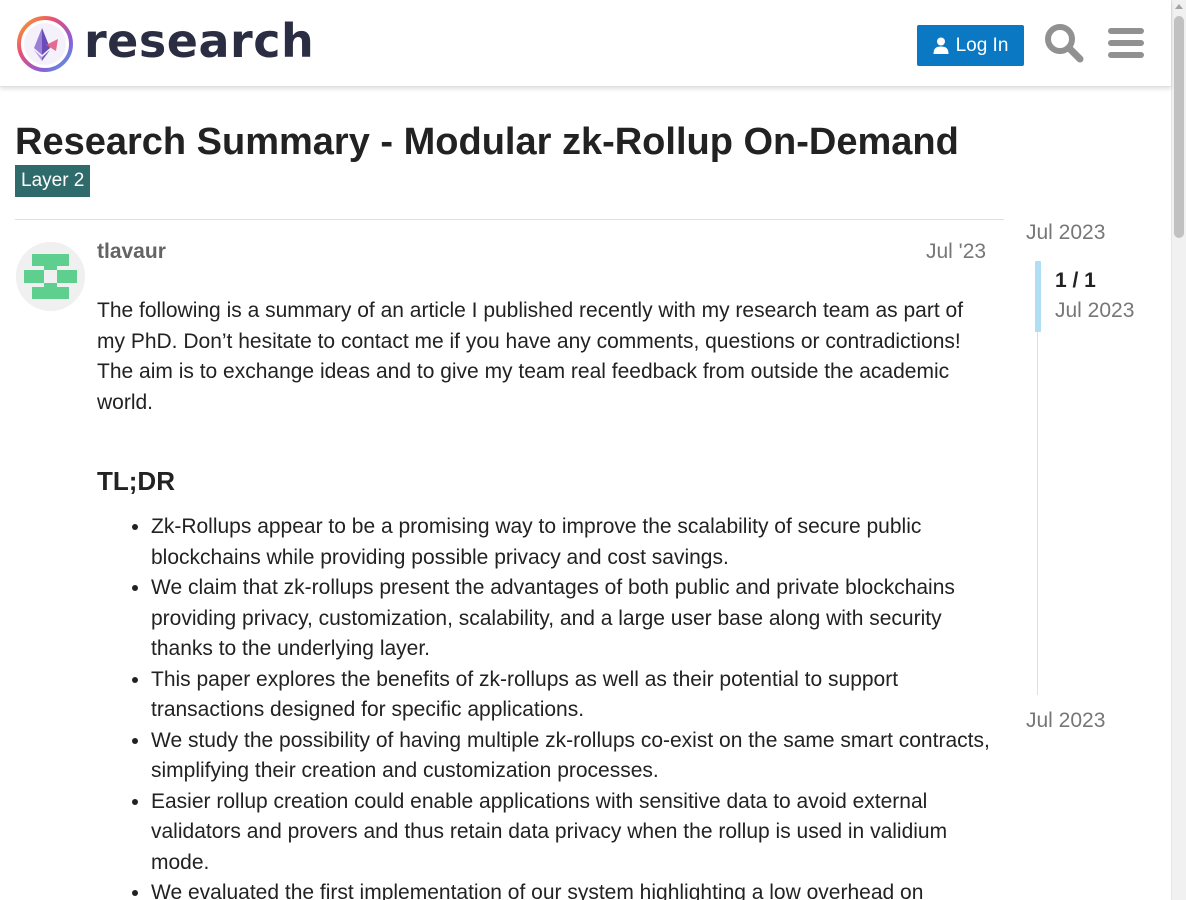 Image resolution: width=1186 pixels, height=900 pixels. Describe the element at coordinates (982, 45) in the screenshot. I see `login-label: Log In` at that location.